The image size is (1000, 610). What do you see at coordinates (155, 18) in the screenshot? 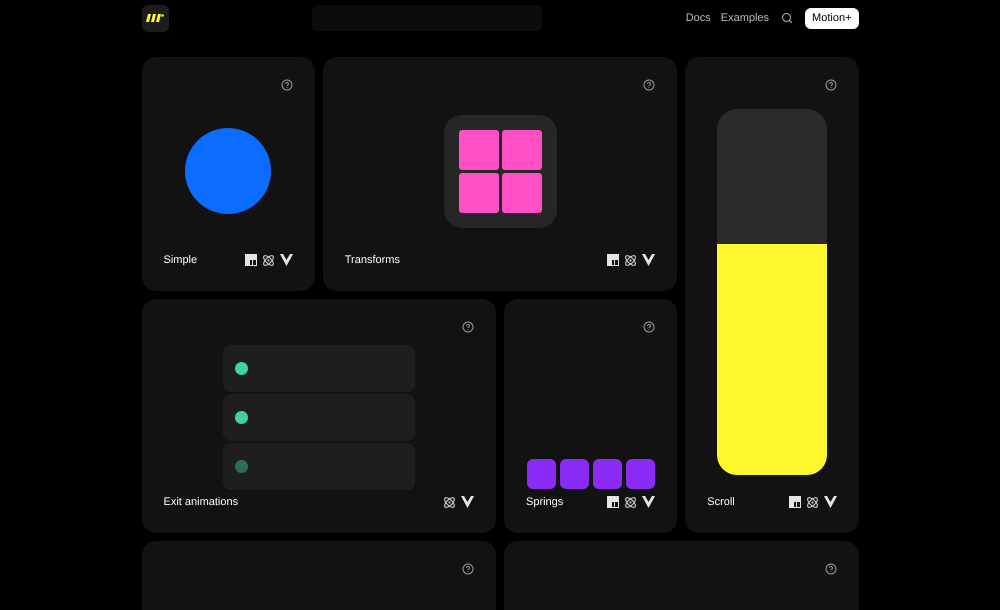
I see `logo-icon` at bounding box center [155, 18].